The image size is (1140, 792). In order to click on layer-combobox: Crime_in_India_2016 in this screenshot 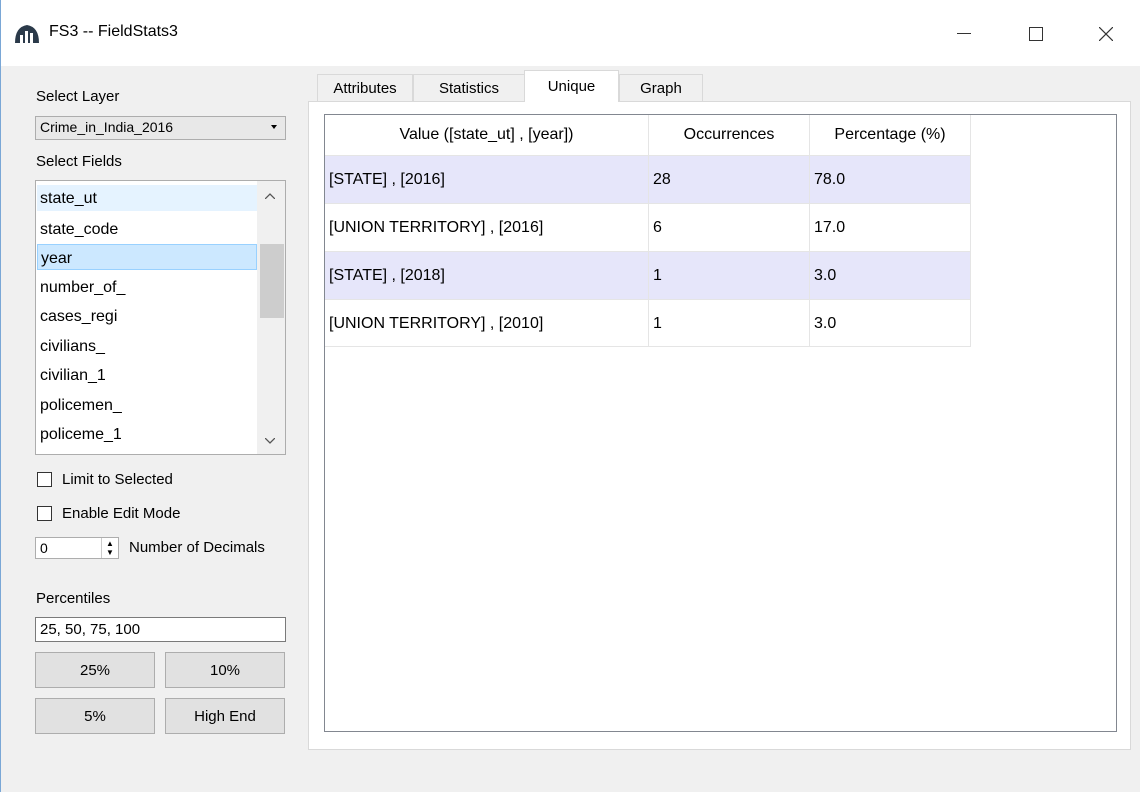, I will do `click(160, 128)`.